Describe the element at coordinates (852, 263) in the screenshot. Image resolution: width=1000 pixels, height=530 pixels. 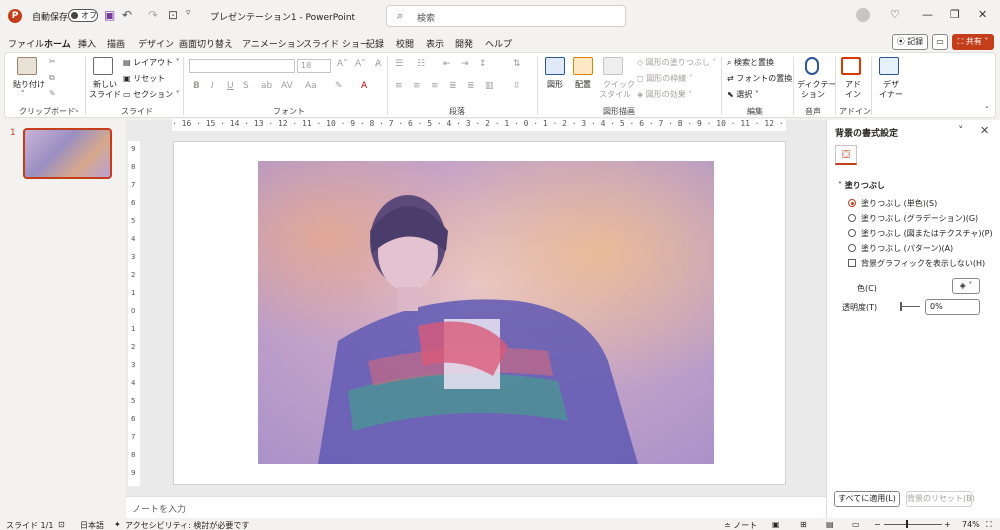
I see `hide-graphics-checkbox` at that location.